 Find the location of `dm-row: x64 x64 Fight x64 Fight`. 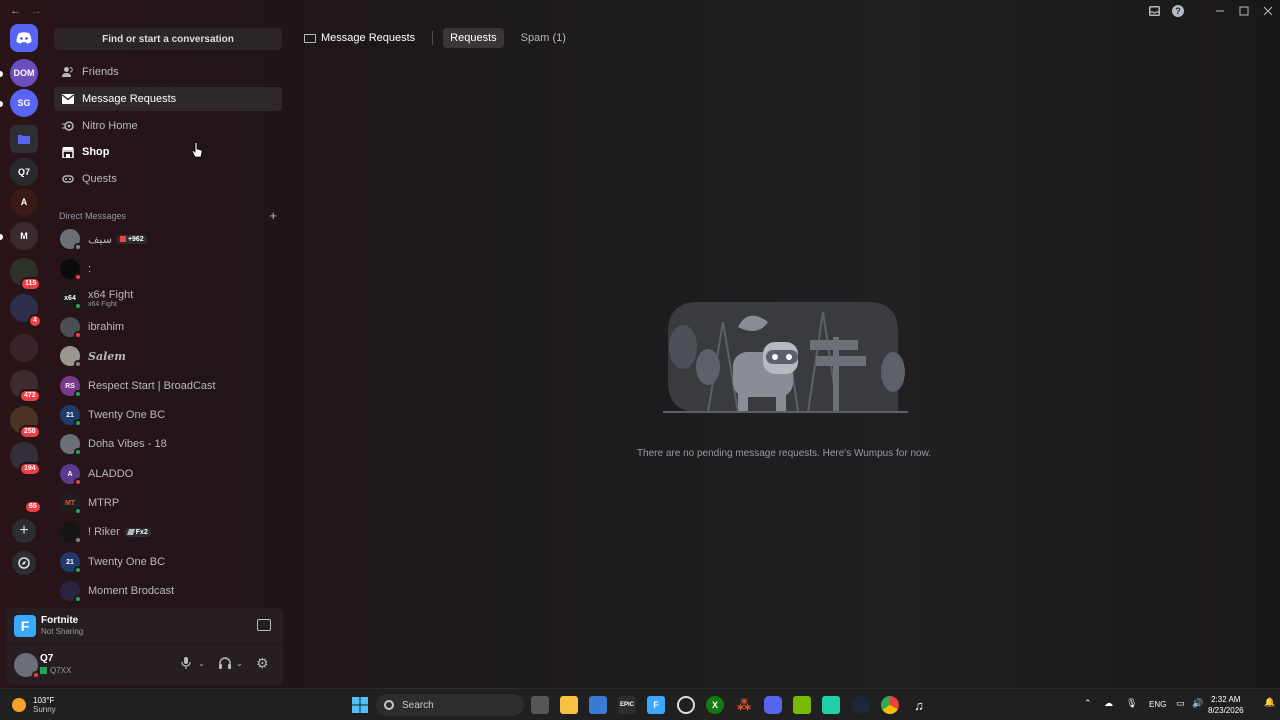

dm-row: x64 x64 Fight x64 Fight is located at coordinates (168, 298).